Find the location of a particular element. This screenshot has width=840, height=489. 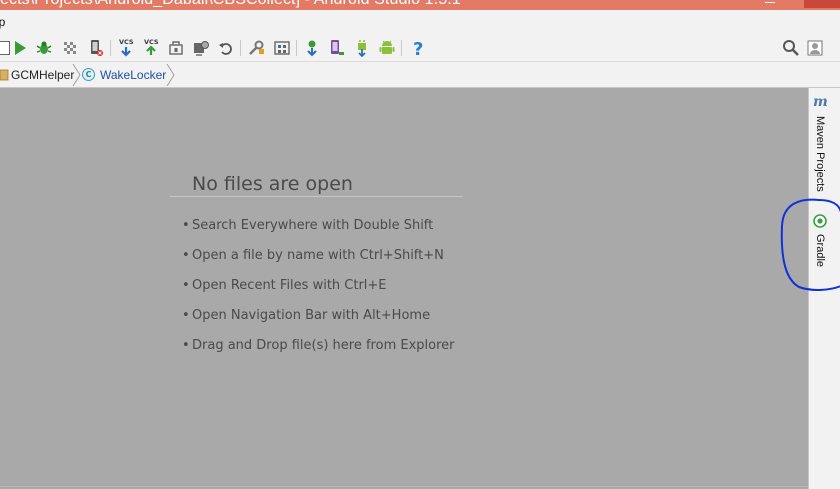

right-tool-strip: m Maven Projects Gradle is located at coordinates (824, 288).